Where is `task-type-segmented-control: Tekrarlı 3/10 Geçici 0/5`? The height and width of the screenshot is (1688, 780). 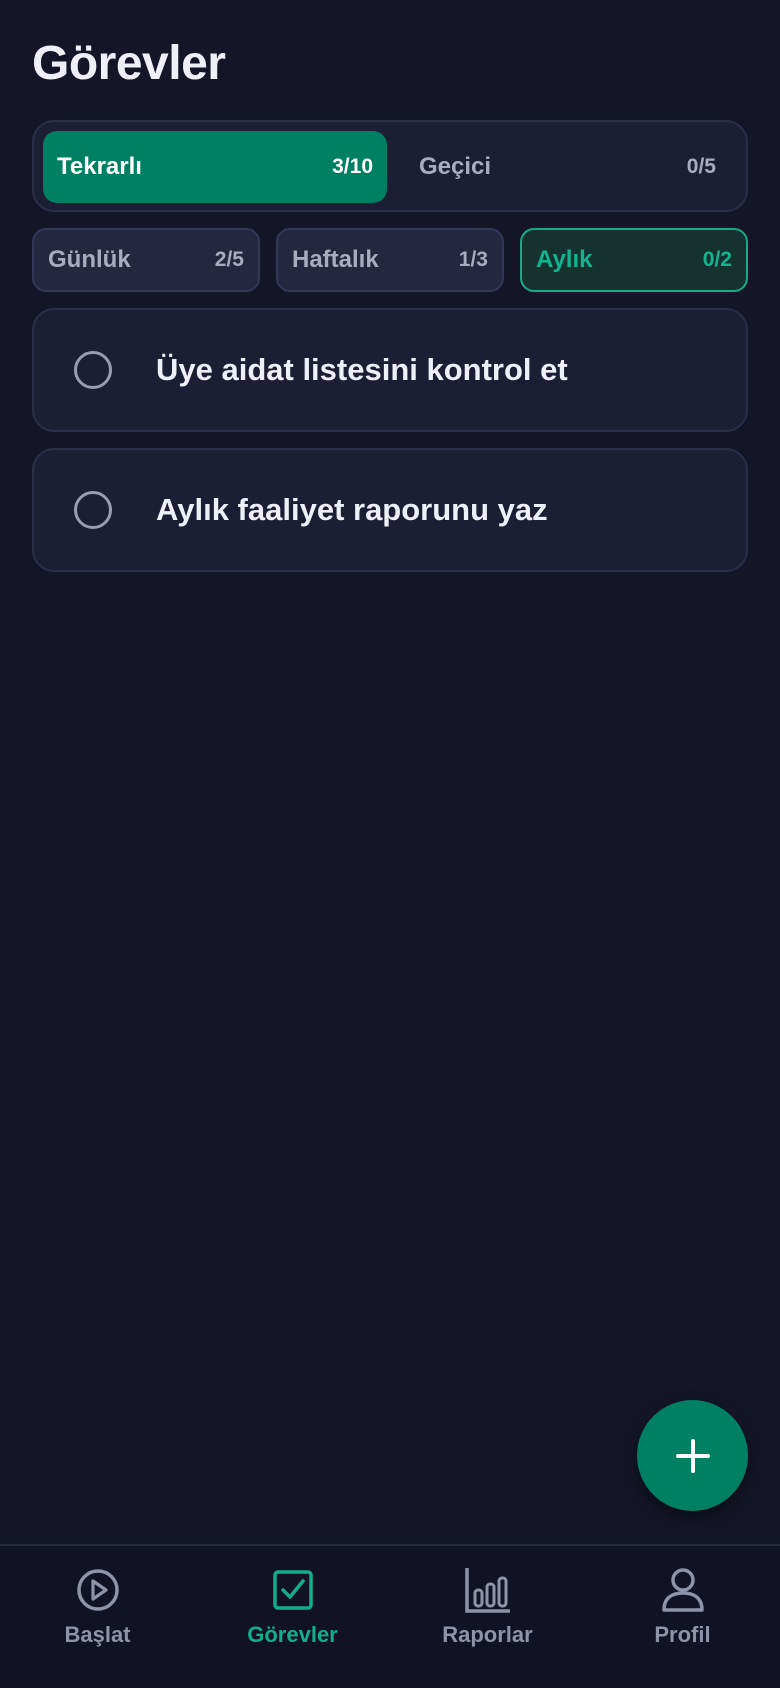
task-type-segmented-control: Tekrarlı 3/10 Geçici 0/5 is located at coordinates (390, 166).